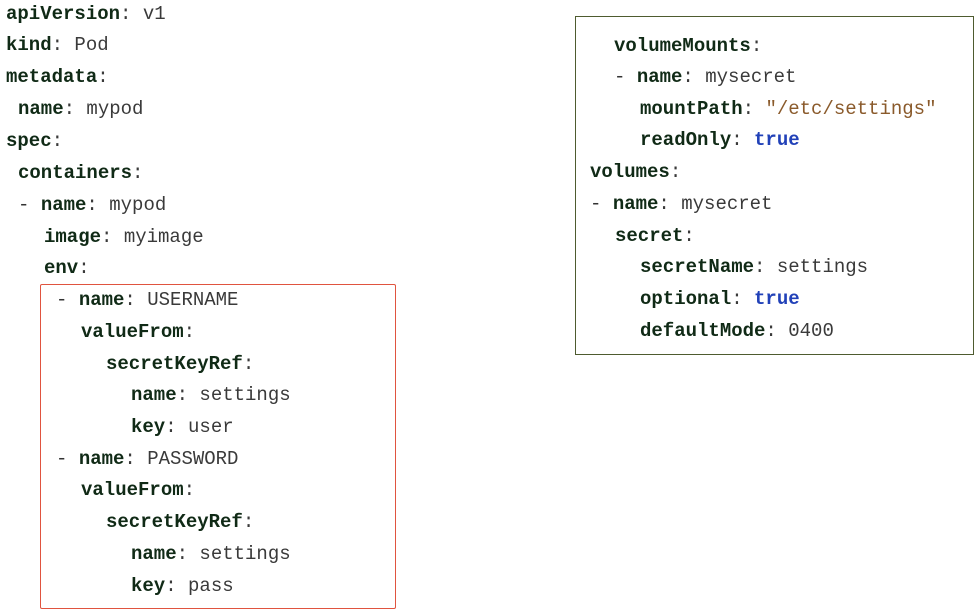 The image size is (977, 614). Describe the element at coordinates (182, 586) in the screenshot. I see `yaml-line-ref-key: key: pass` at that location.